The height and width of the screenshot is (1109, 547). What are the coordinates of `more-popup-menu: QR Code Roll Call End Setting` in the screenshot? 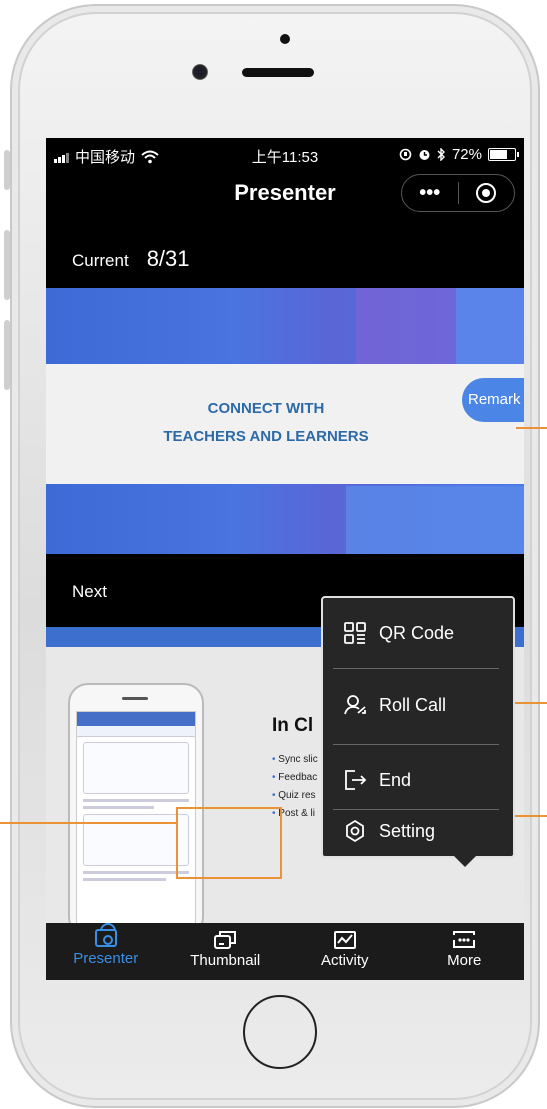 It's located at (418, 727).